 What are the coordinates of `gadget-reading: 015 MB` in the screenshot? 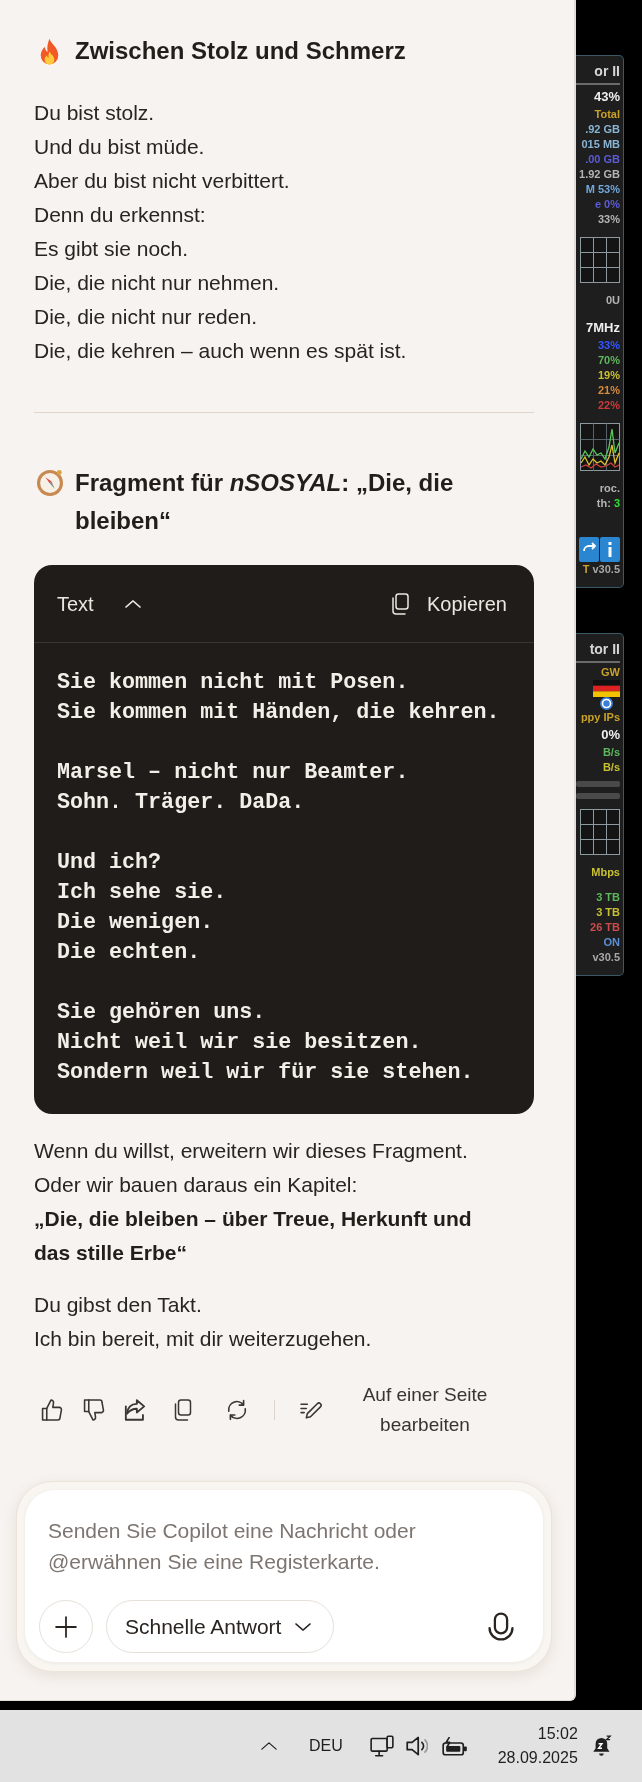 It's located at (600, 144).